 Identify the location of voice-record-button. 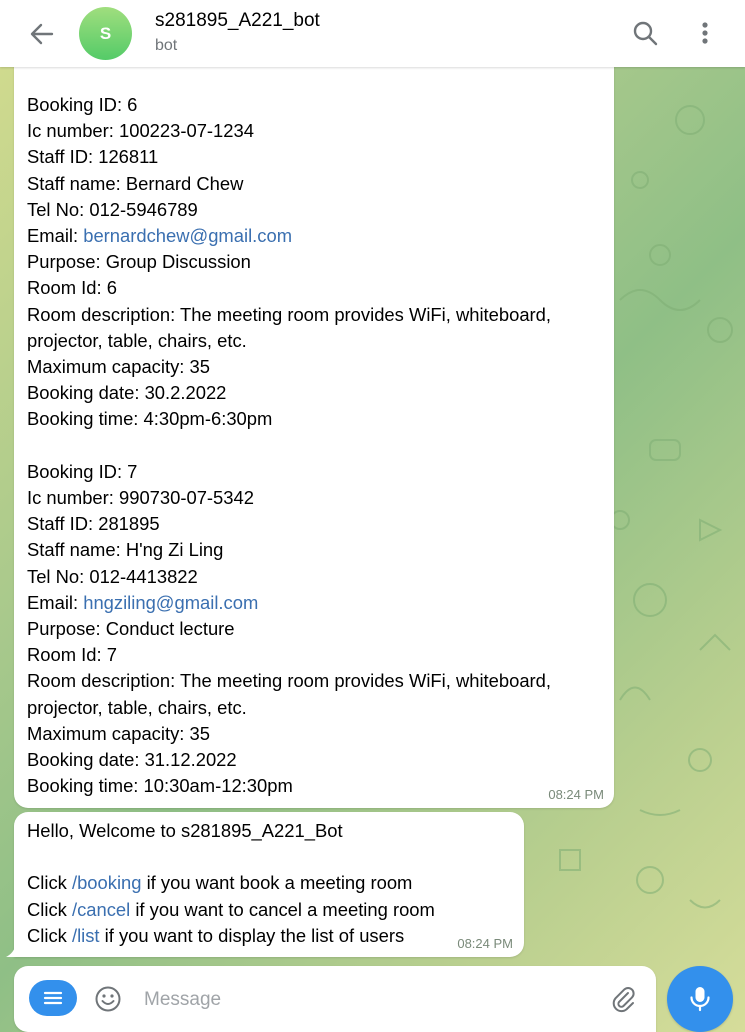
(700, 999).